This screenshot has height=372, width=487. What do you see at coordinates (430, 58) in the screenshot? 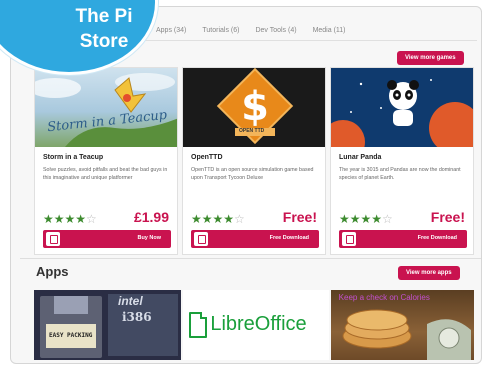
I see `view-more-games-button: View more games` at bounding box center [430, 58].